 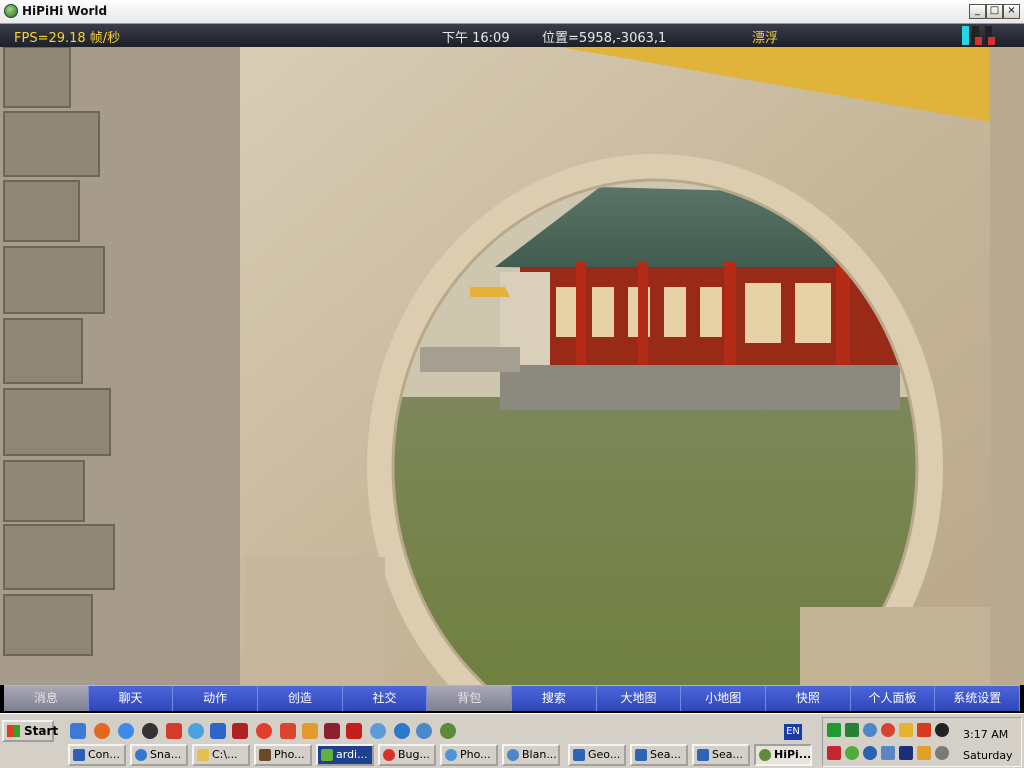 I want to click on tray-day: Saturday, so click(x=988, y=755).